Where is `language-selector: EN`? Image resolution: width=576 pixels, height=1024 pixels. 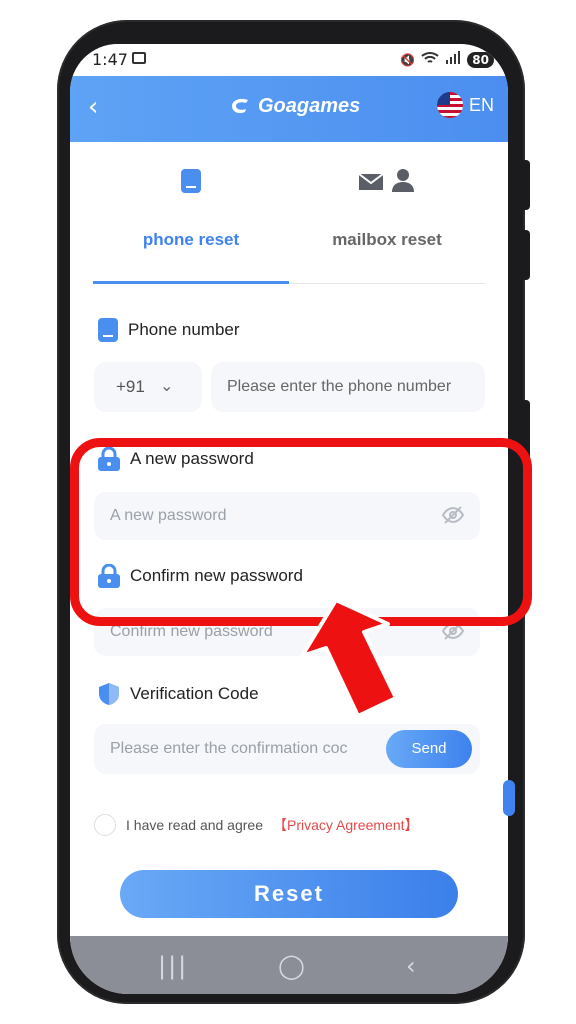
language-selector: EN is located at coordinates (465, 105).